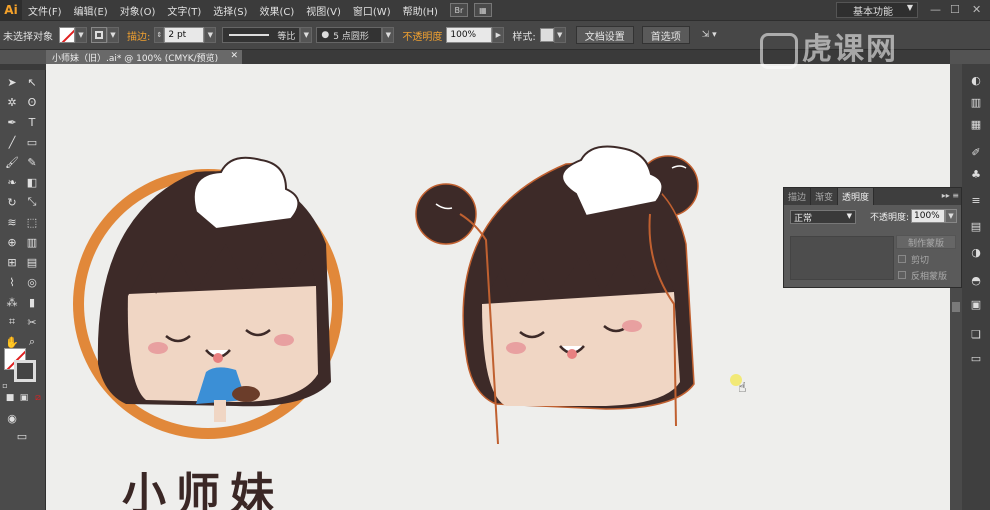  Describe the element at coordinates (261, 35) in the screenshot. I see `variable-width-profile: 等比` at that location.